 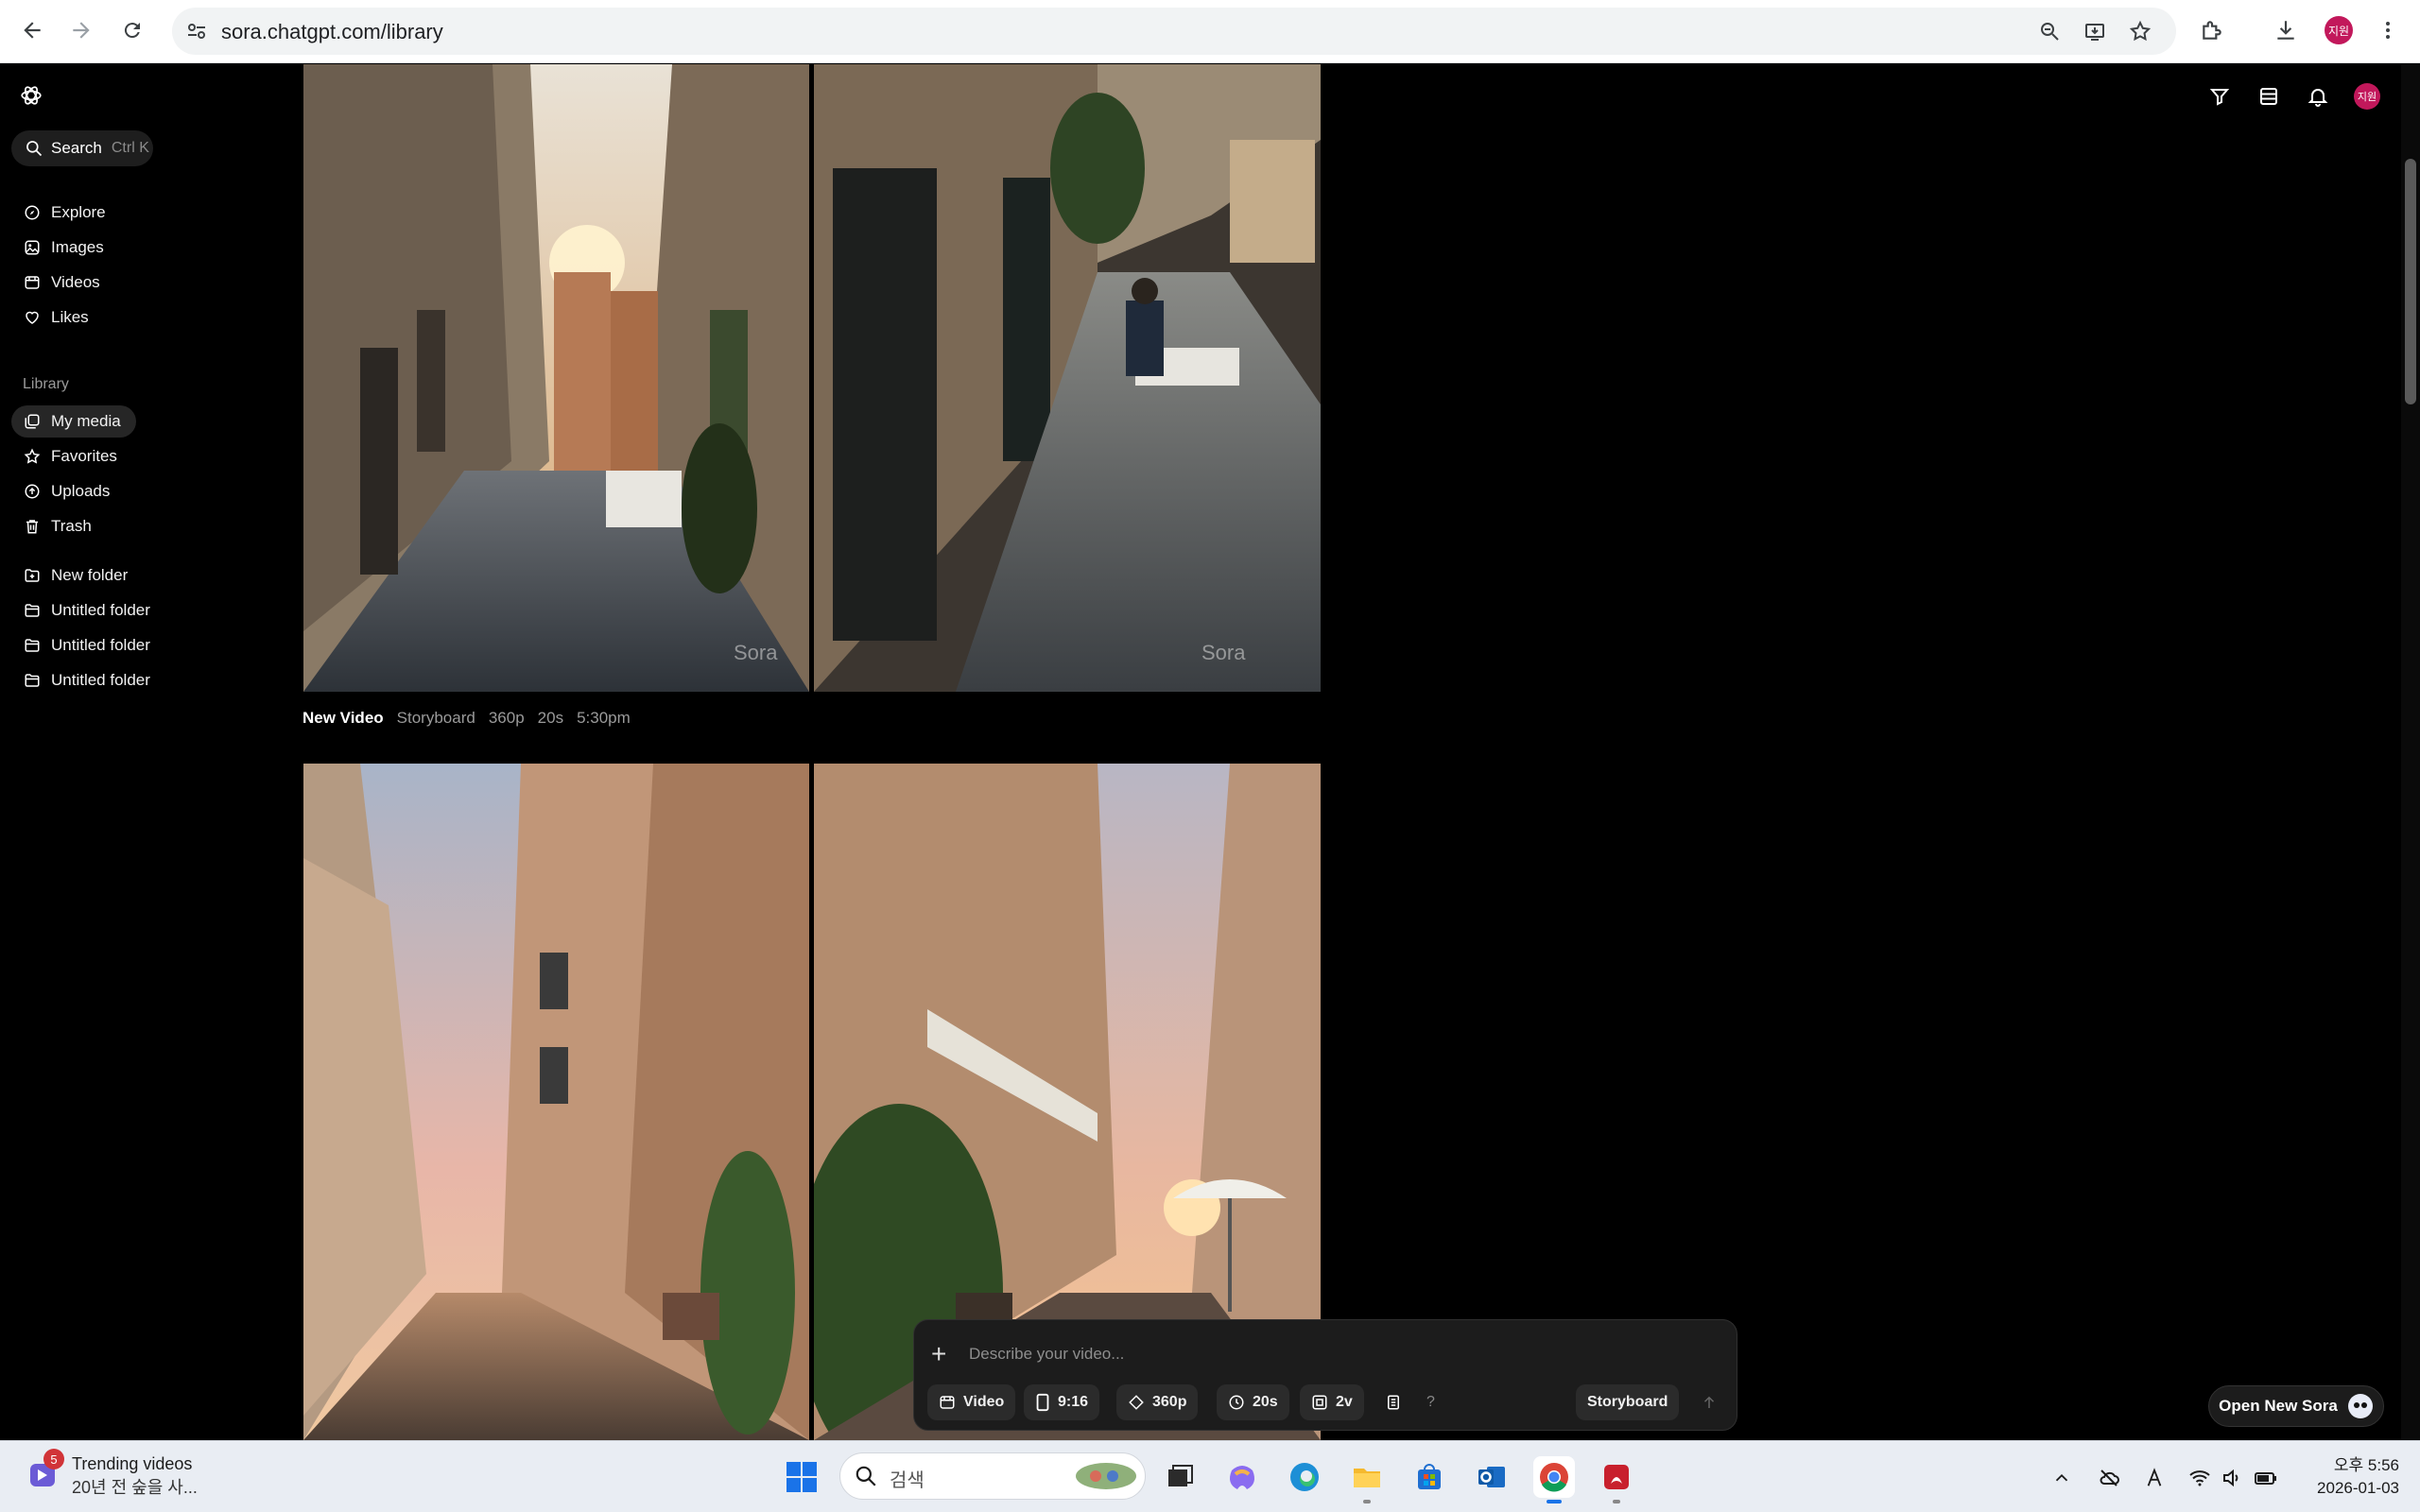 I want to click on nav-images: Images, so click(x=57, y=248).